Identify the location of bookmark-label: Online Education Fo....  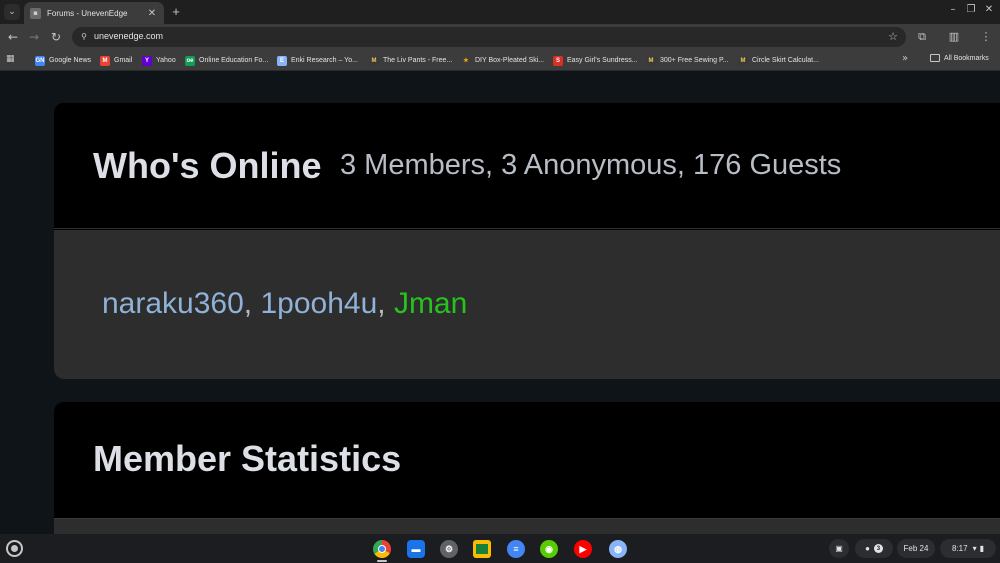
(234, 60).